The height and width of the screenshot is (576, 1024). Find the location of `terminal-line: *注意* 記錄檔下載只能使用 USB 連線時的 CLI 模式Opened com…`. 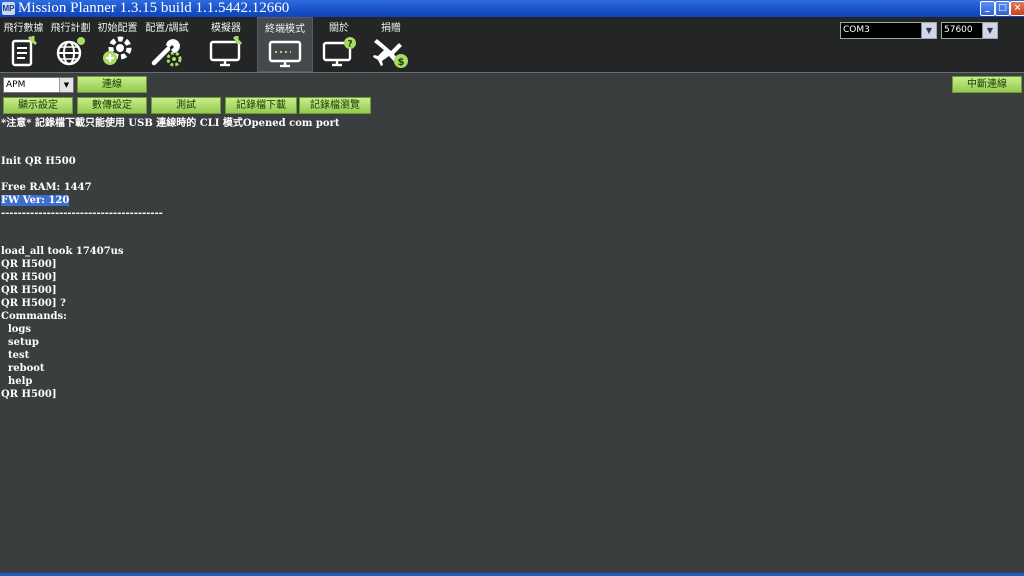

terminal-line: *注意* 記錄檔下載只能使用 USB 連線時的 CLI 模式Opened com… is located at coordinates (170, 123).